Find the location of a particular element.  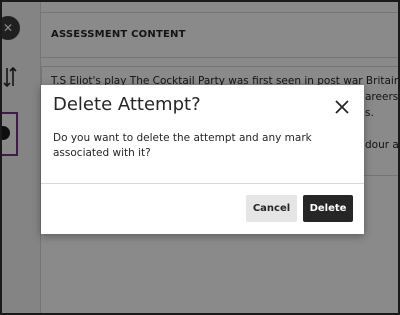

dialog-divider is located at coordinates (202, 183).